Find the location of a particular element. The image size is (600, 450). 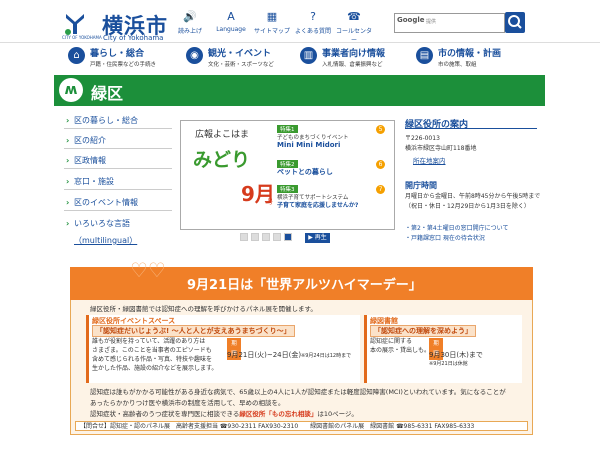

saturday-hours-link: ・第2・第4土曜日の窓口開庁について is located at coordinates (456, 227).